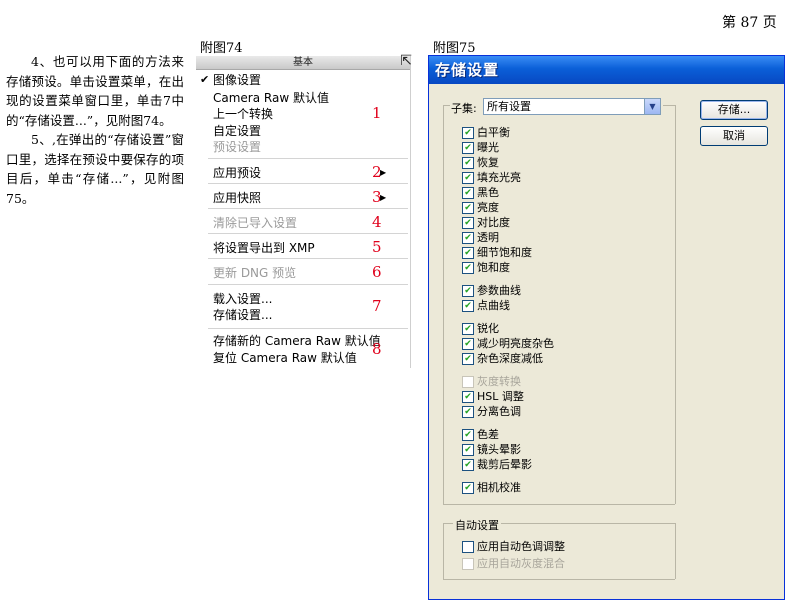 This screenshot has height=602, width=790. What do you see at coordinates (243, 114) in the screenshot?
I see `menu-item-previous-conversion: 上一个转换` at bounding box center [243, 114].